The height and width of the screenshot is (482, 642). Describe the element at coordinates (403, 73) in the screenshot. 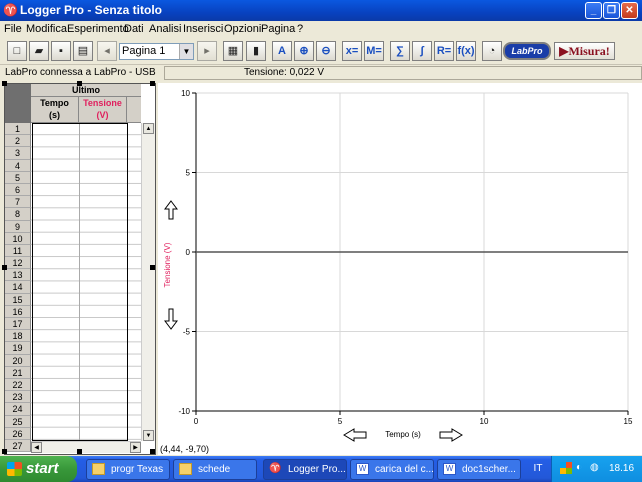

I see `meter-box` at that location.